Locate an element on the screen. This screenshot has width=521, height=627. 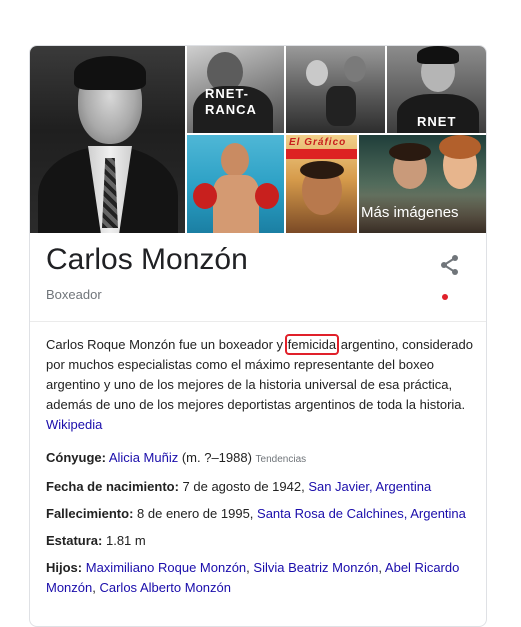
fact-value: 8 de enero de 1995, is located at coordinates (195, 513).